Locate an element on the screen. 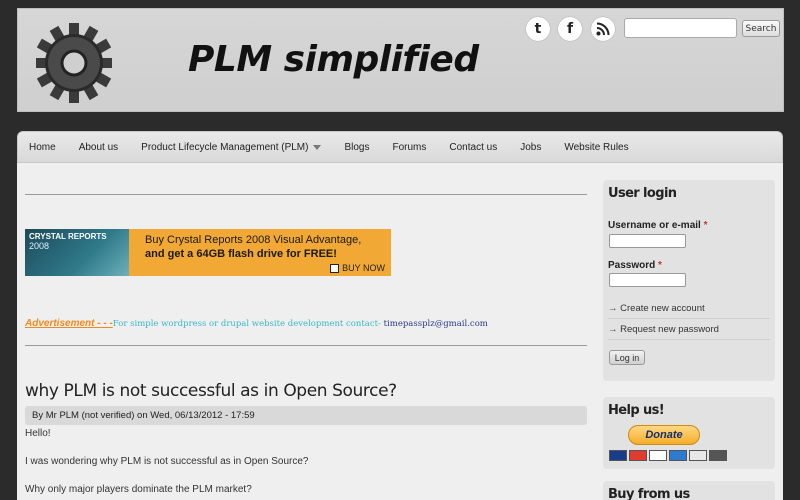  request-password-link: → Request new password is located at coordinates (663, 329).